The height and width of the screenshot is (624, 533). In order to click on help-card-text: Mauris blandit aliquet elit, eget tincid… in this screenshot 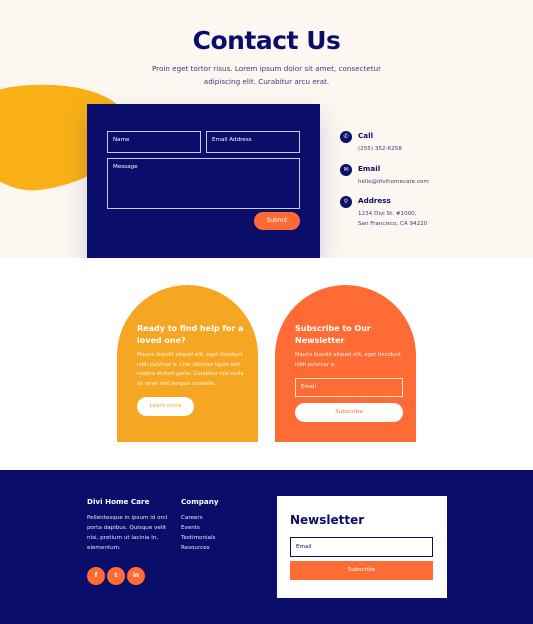, I will do `click(190, 369)`.